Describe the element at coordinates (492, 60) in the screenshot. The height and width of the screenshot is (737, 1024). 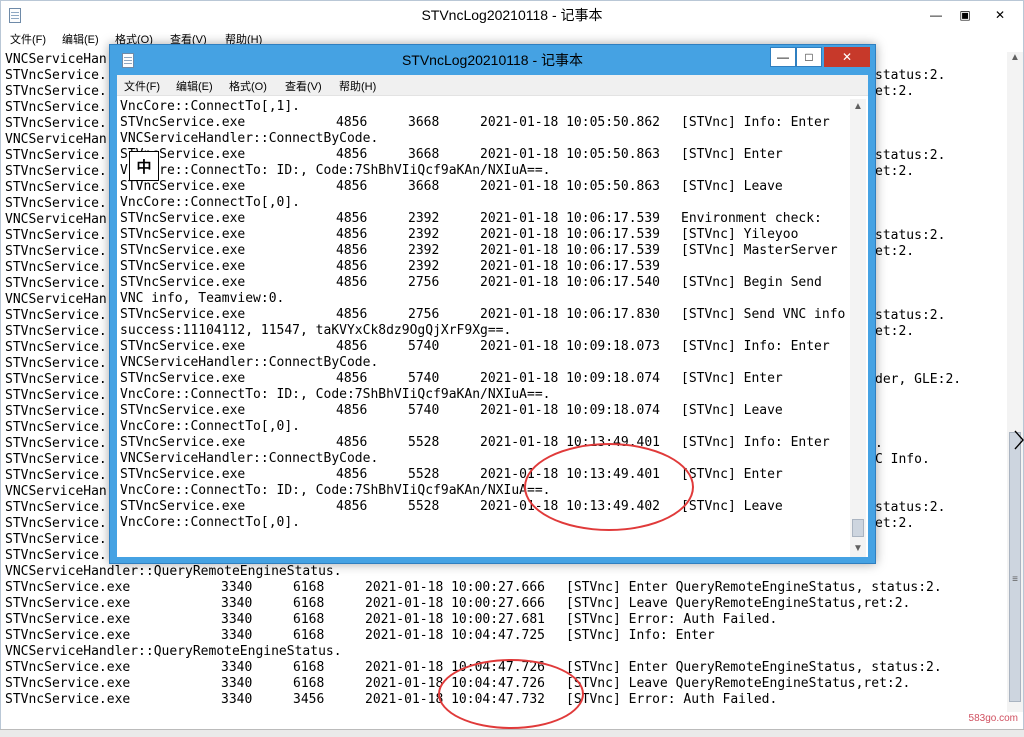
I see `title-bar: STVncLog20210118 - 记事本 — □ ✕` at that location.